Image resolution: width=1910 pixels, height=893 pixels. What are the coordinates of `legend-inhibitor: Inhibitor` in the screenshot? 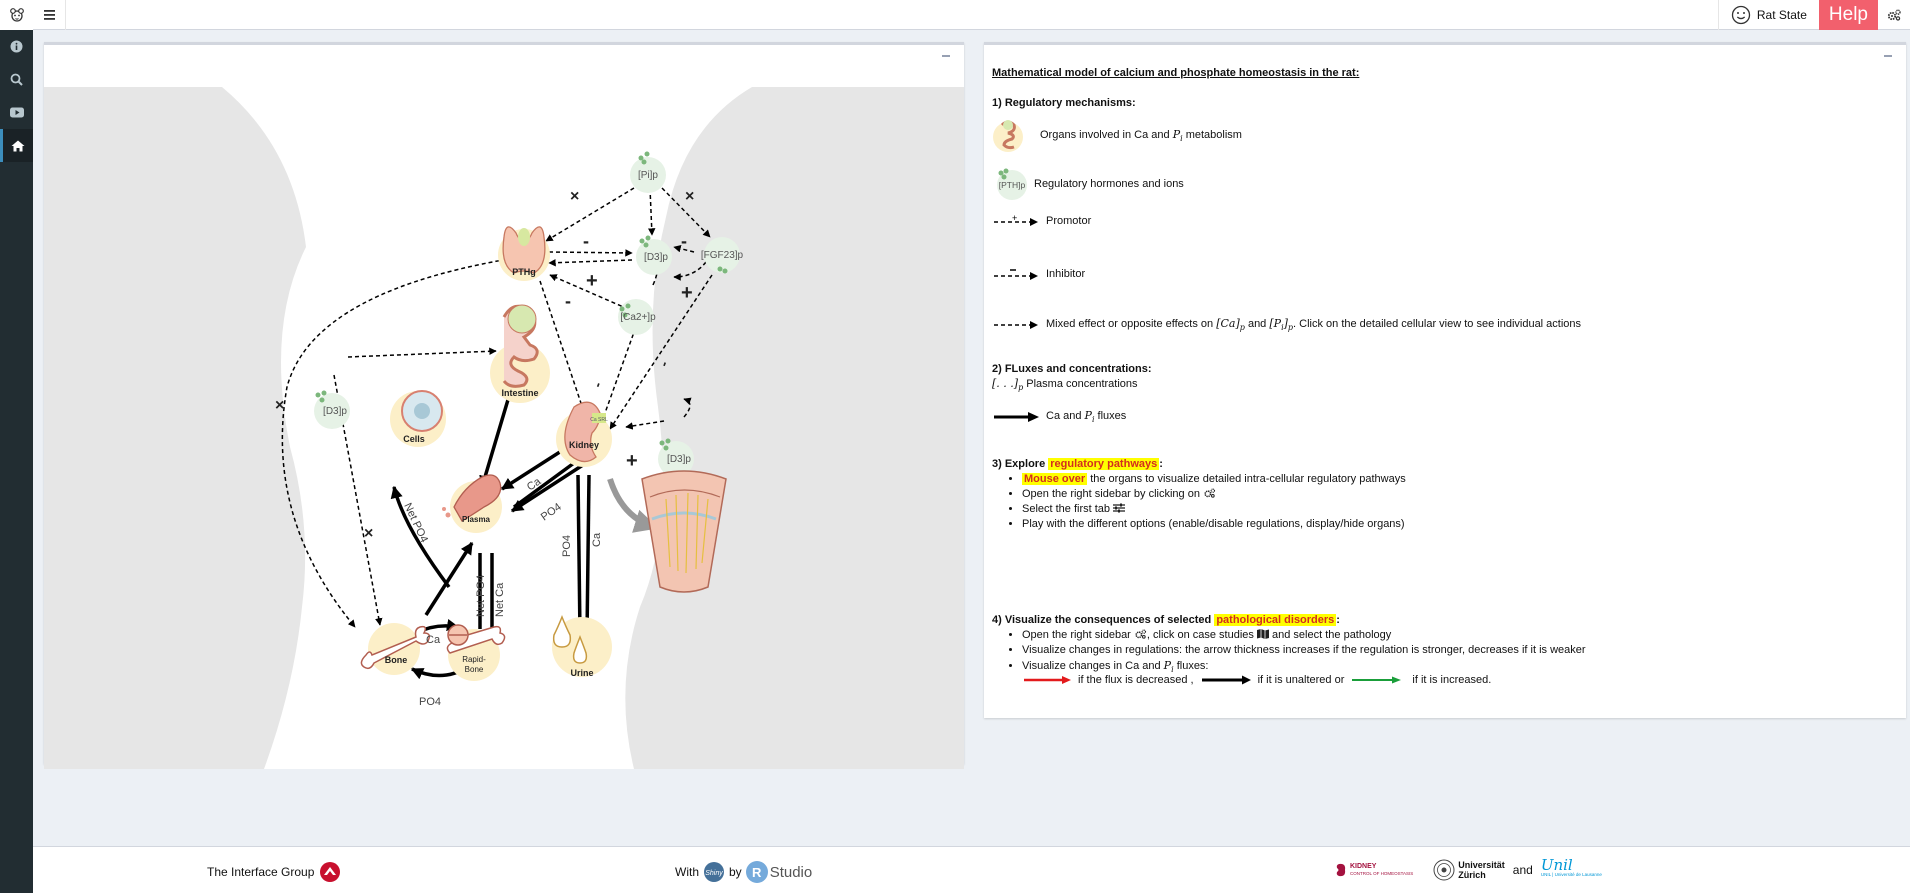 It's located at (1038, 274).